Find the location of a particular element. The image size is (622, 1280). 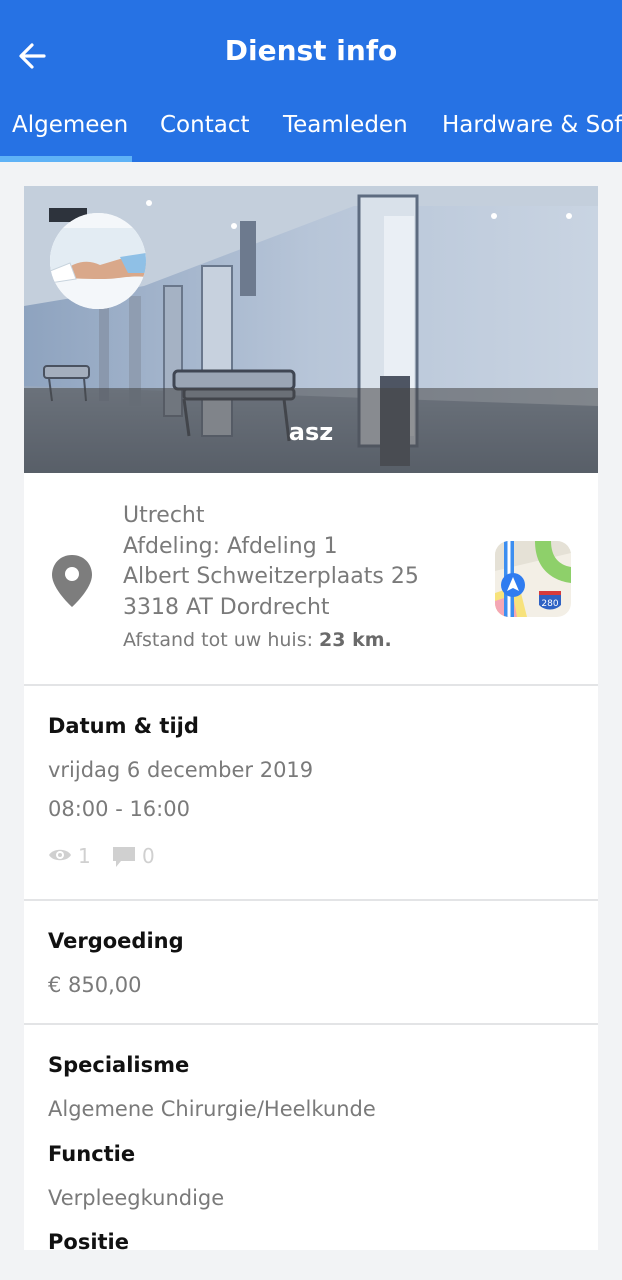

eye-icon is located at coordinates (60, 855).